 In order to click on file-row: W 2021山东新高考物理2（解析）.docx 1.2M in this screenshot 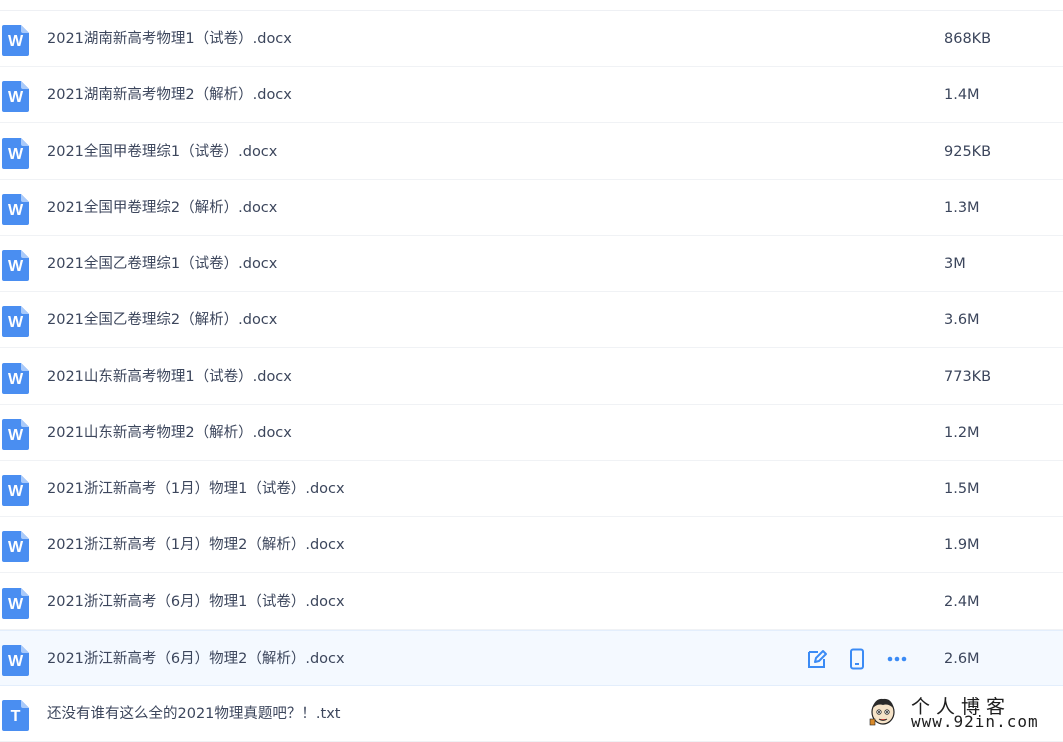, I will do `click(531, 433)`.